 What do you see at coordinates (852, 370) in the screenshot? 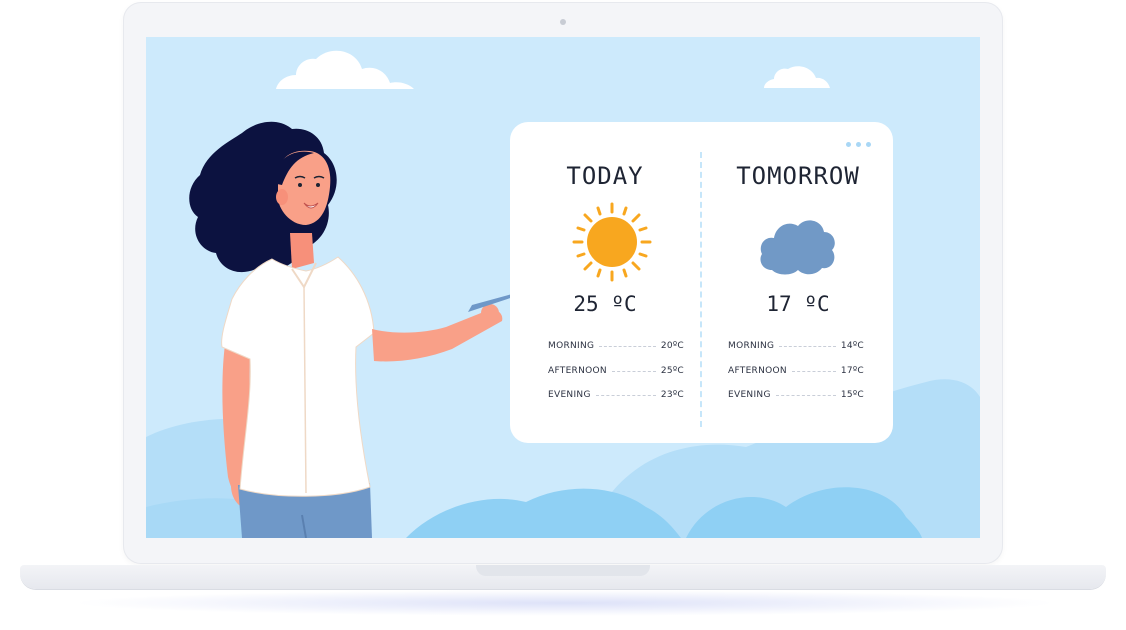
I see `period-temperature: 17ºC` at bounding box center [852, 370].